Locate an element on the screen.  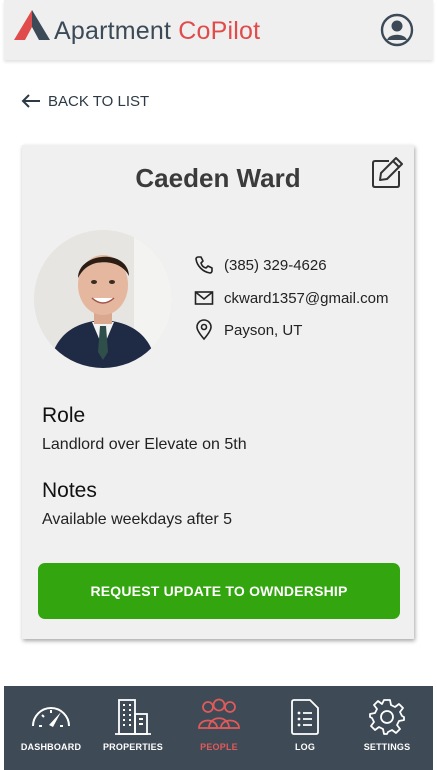
document-list-icon is located at coordinates (305, 717).